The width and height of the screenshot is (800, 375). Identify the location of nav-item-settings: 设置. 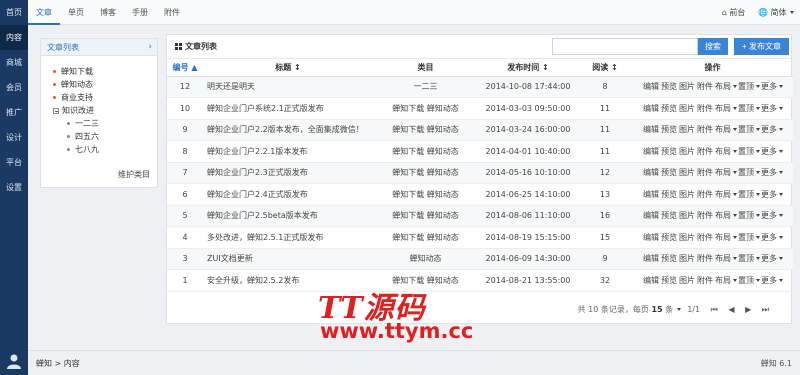
(14, 187).